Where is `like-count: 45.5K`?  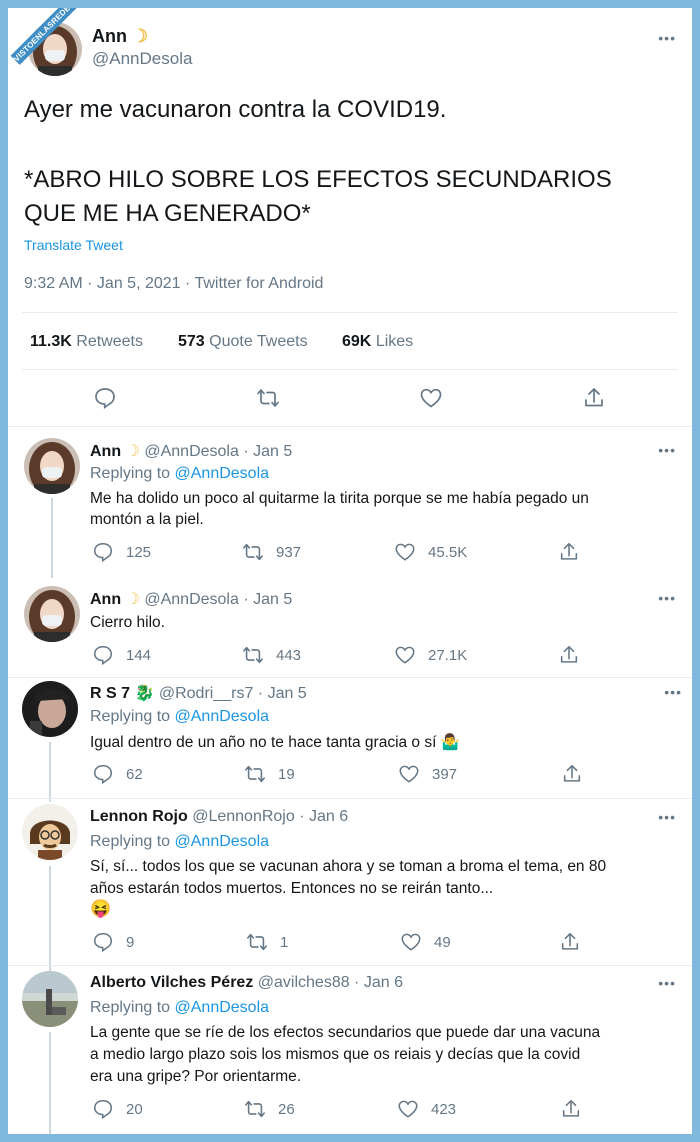
like-count: 45.5K is located at coordinates (448, 552).